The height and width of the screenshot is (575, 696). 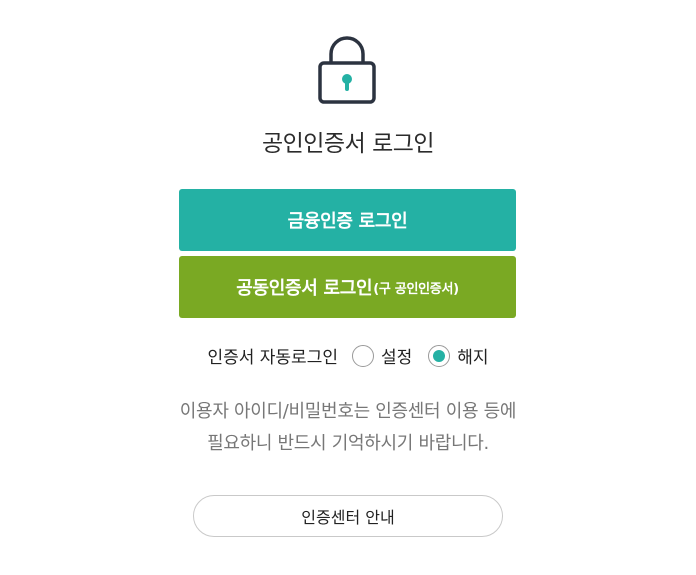 What do you see at coordinates (396, 358) in the screenshot?
I see `radio-enable-label: 설정` at bounding box center [396, 358].